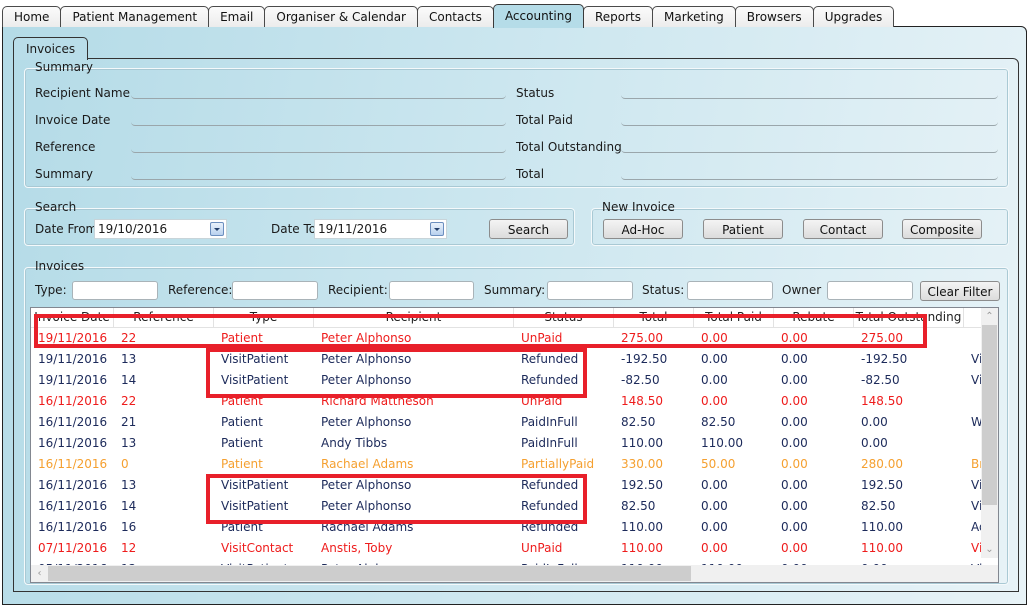  What do you see at coordinates (663, 290) in the screenshot?
I see `status-filter-label: Status:` at bounding box center [663, 290].